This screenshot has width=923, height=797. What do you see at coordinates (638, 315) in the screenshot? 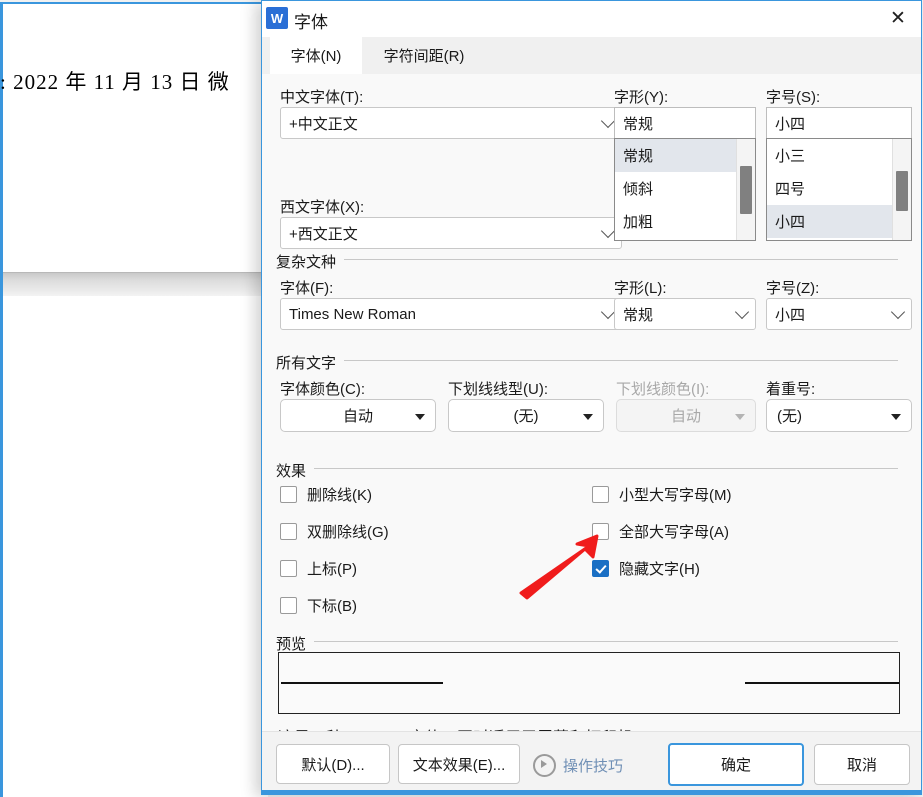
I see `cs-style-value: 常规` at bounding box center [638, 315].